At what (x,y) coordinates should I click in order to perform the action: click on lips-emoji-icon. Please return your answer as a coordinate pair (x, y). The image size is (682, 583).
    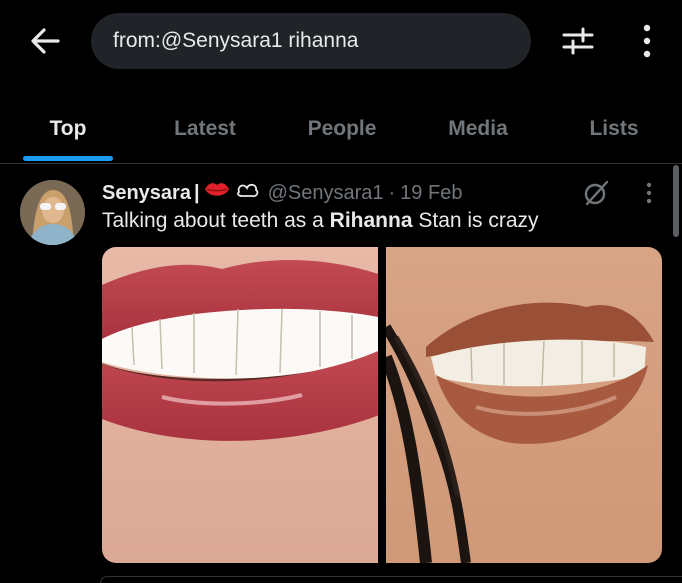
    Looking at the image, I should click on (217, 193).